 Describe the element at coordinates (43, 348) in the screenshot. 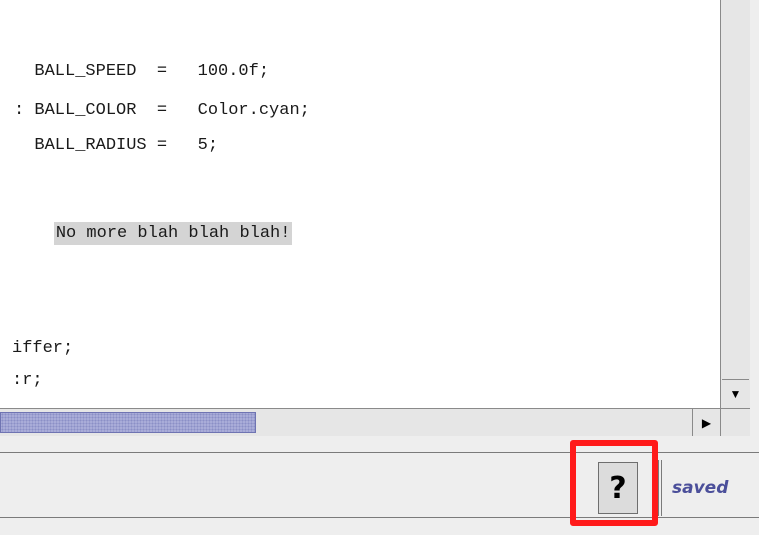

I see `code-line-buffer: iffer;` at that location.